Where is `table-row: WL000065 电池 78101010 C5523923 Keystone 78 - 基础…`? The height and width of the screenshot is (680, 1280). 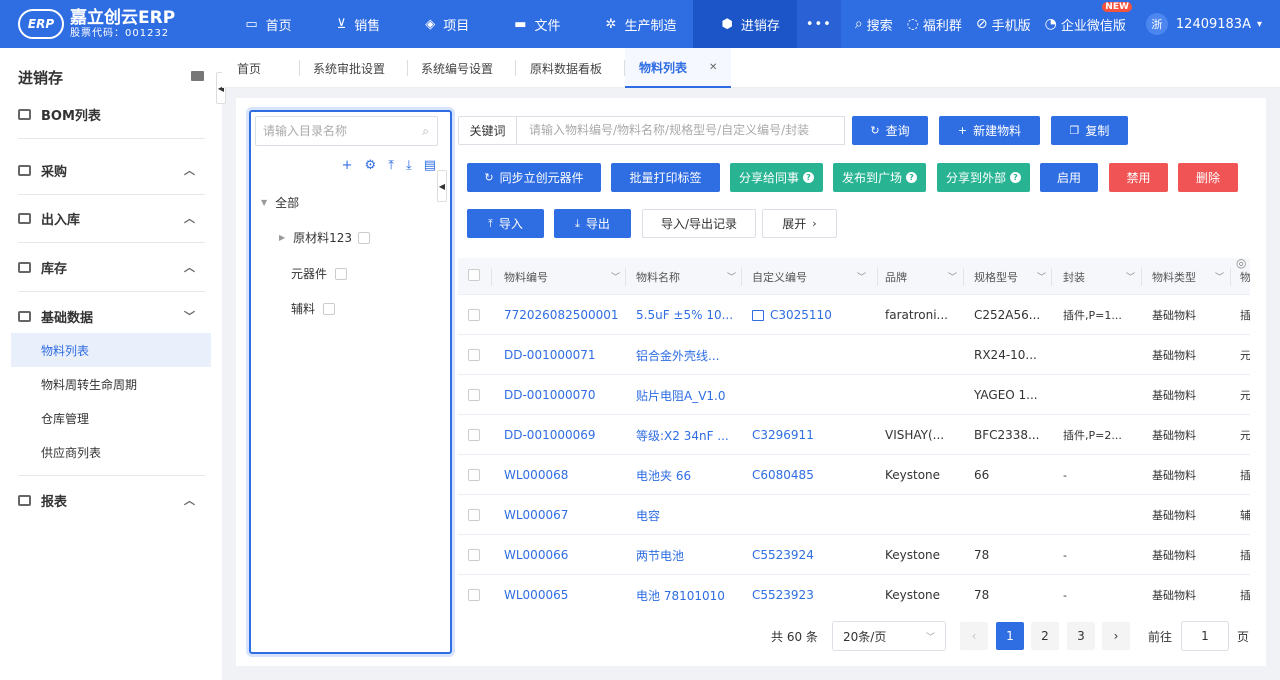 table-row: WL000065 电池 78101010 C5523923 Keystone 78 - 基础… is located at coordinates (854, 590).